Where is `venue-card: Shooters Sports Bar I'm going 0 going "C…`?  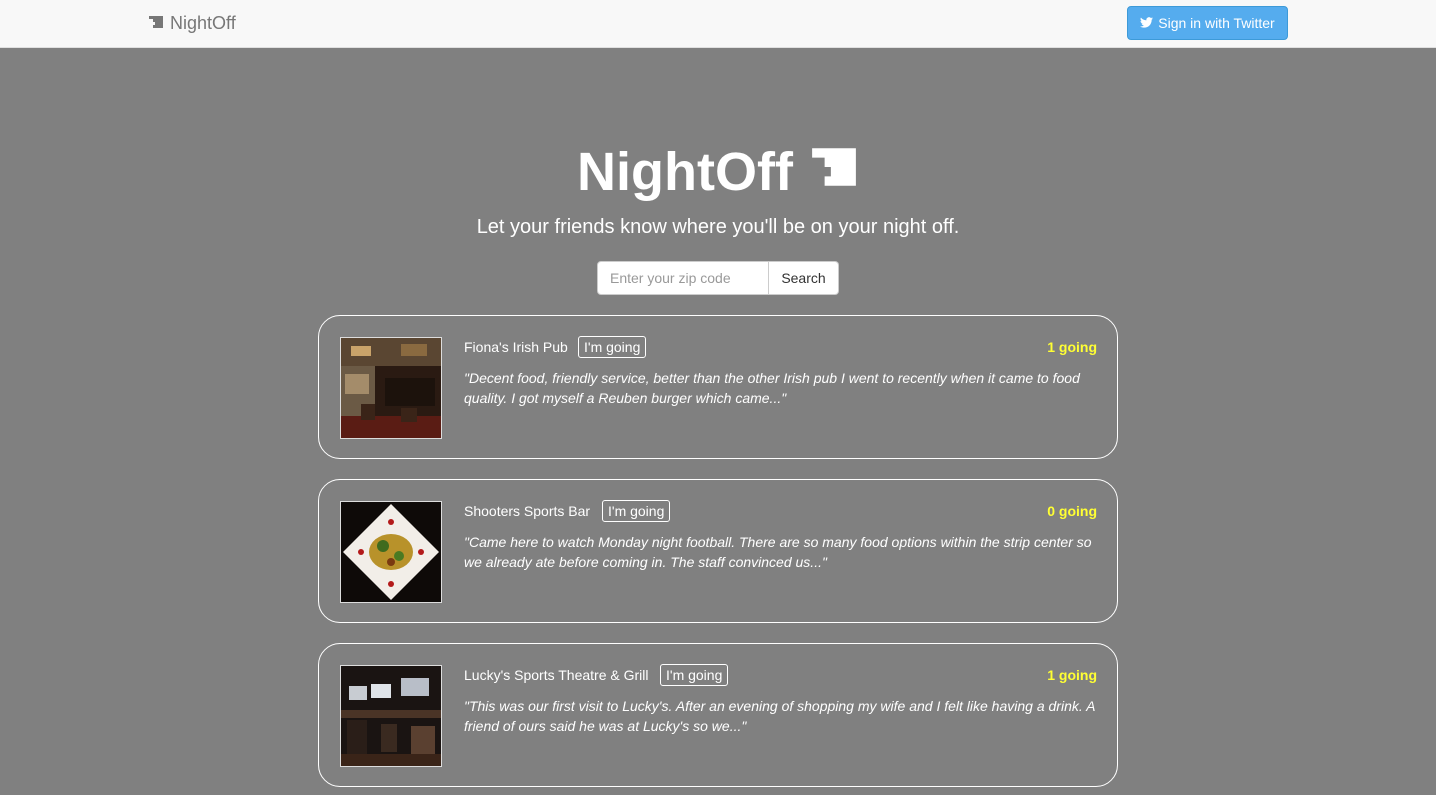 venue-card: Shooters Sports Bar I'm going 0 going "C… is located at coordinates (718, 551).